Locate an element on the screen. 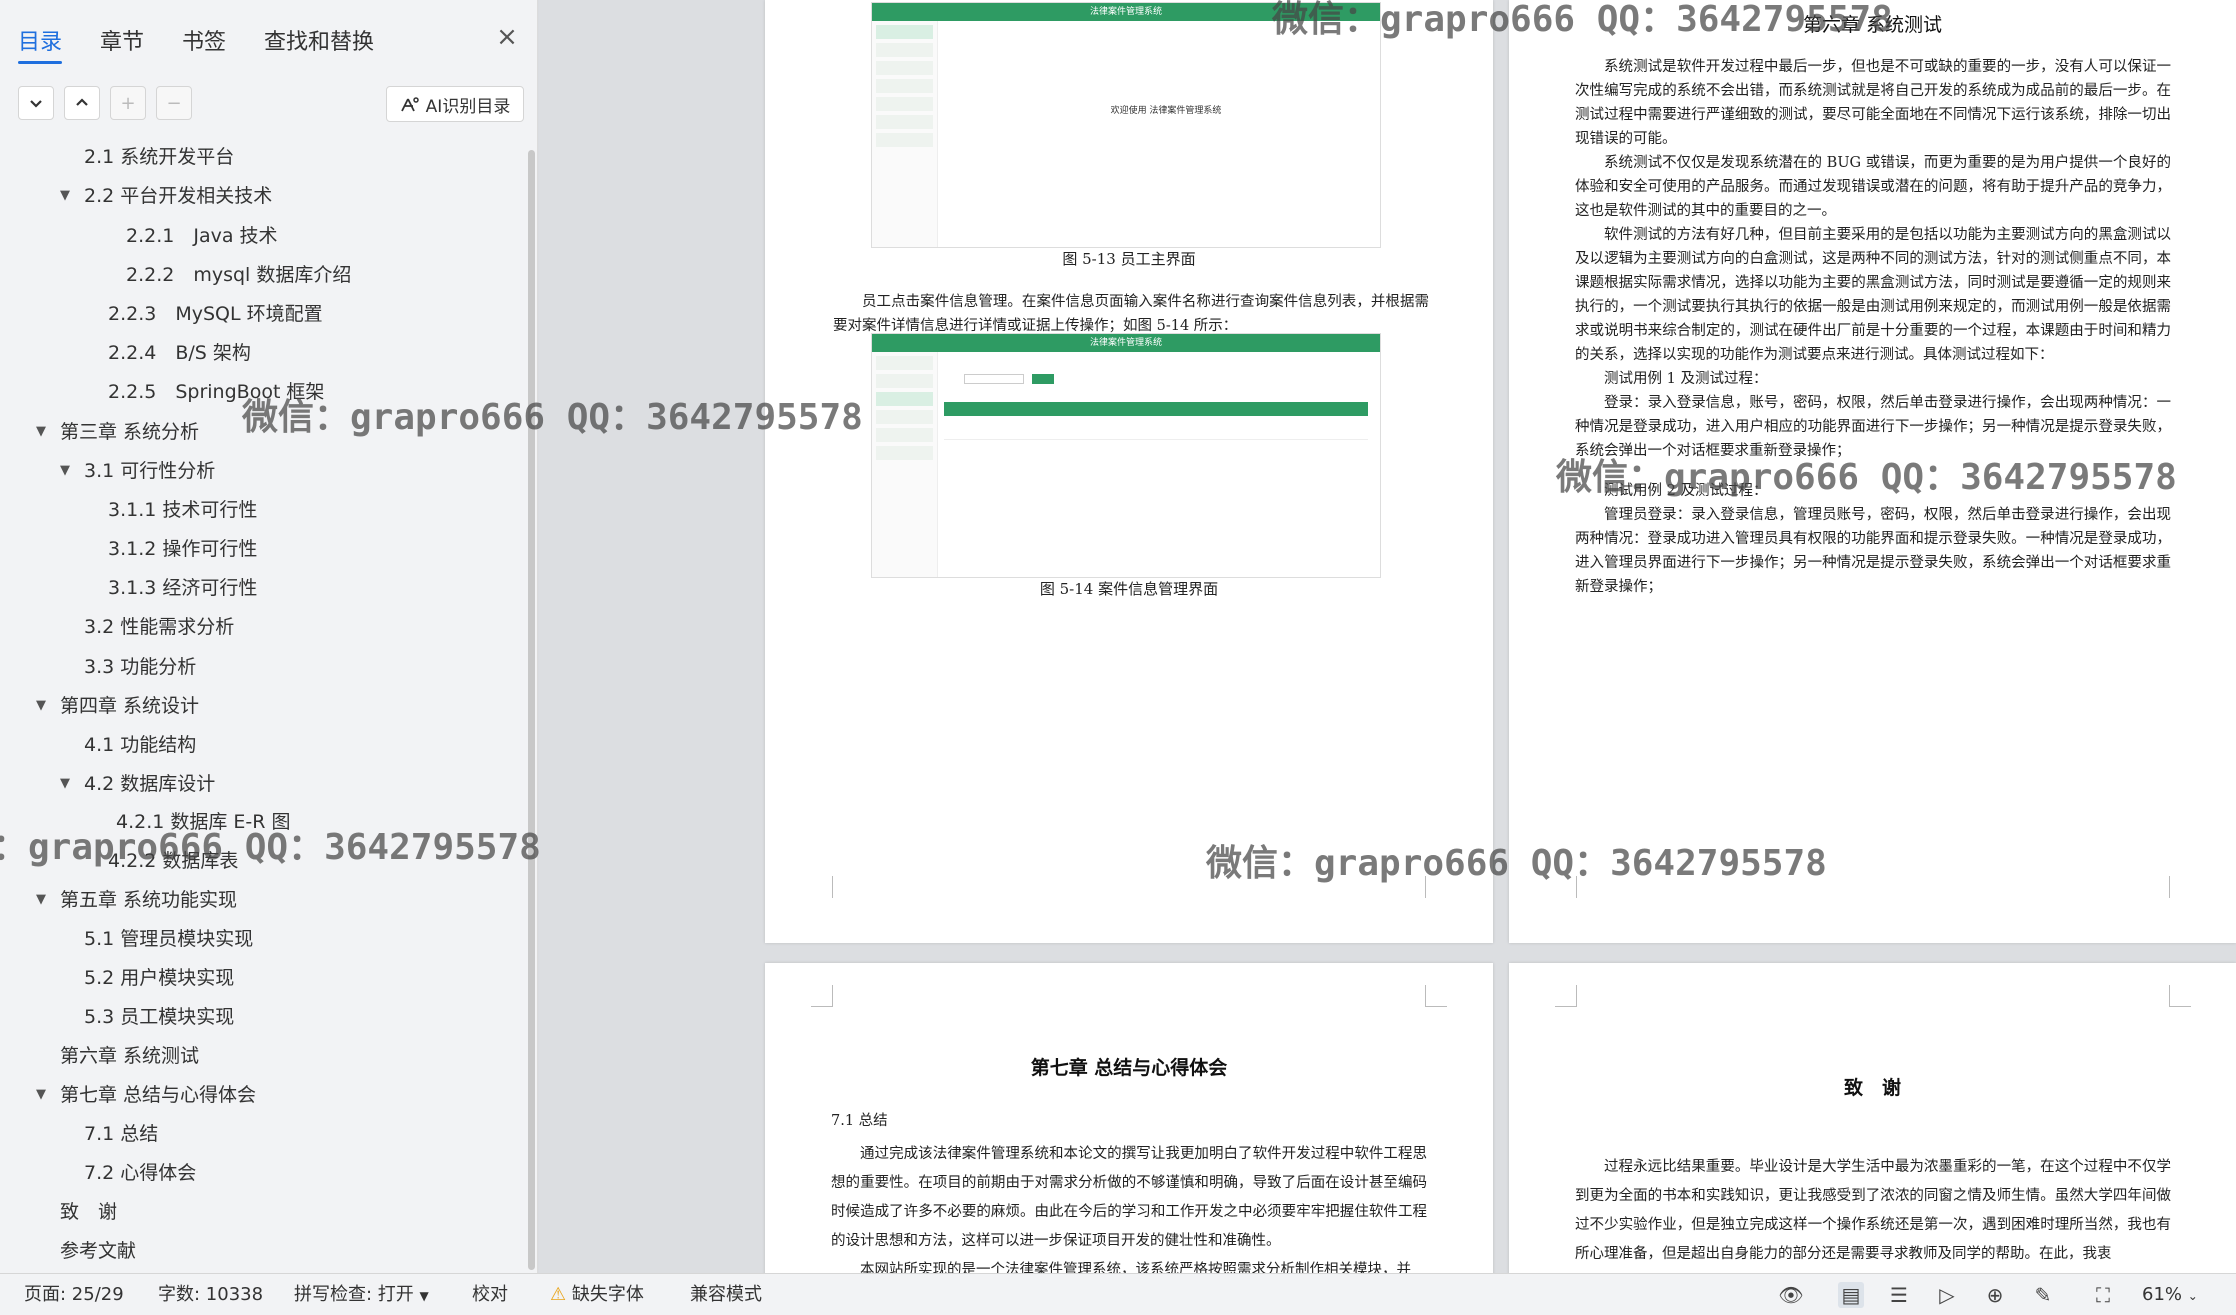 This screenshot has width=2236, height=1315. chapter-7-heading: 第七章 总结与心得体会 is located at coordinates (1129, 1068).